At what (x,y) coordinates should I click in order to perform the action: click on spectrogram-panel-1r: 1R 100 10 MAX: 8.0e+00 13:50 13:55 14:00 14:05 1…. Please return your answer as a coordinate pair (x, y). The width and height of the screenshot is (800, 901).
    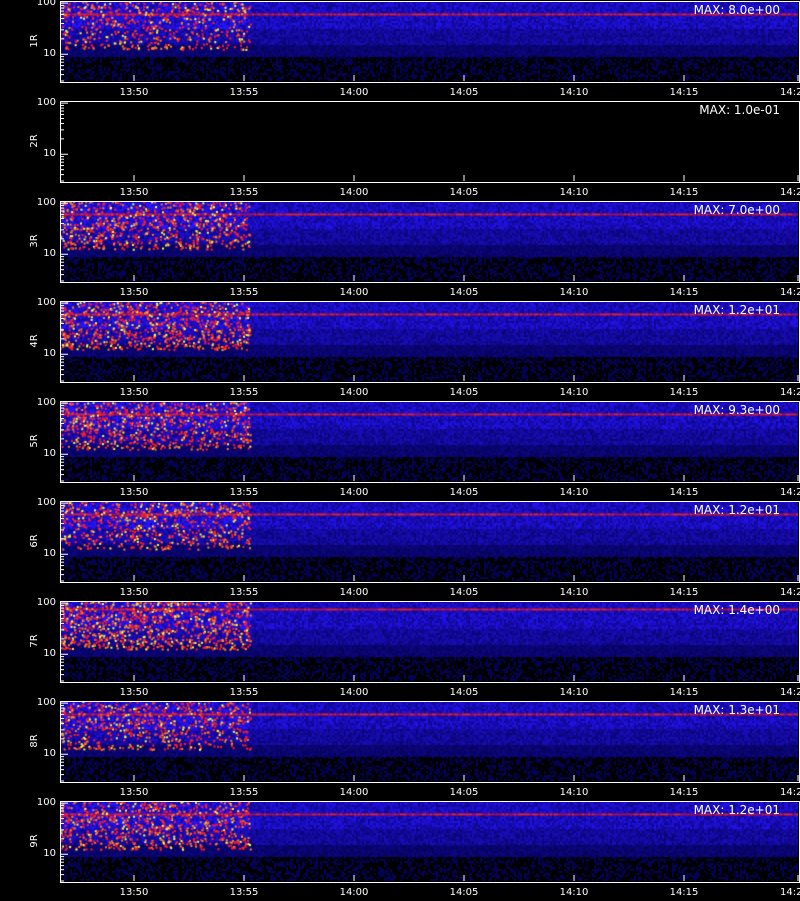
    Looking at the image, I should click on (400, 50).